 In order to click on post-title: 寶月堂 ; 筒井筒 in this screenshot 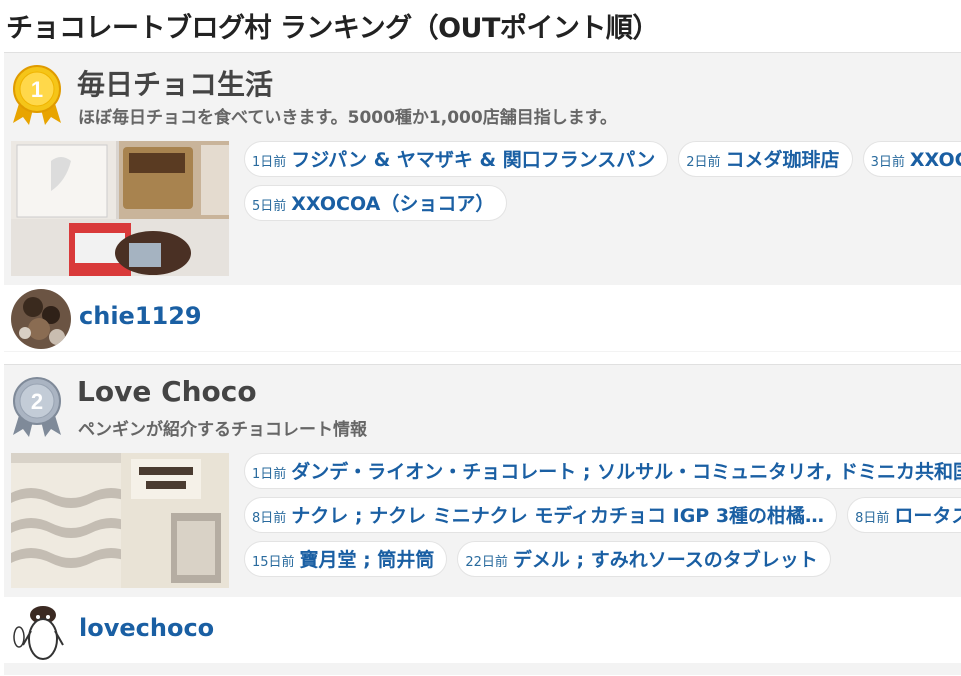, I will do `click(367, 560)`.